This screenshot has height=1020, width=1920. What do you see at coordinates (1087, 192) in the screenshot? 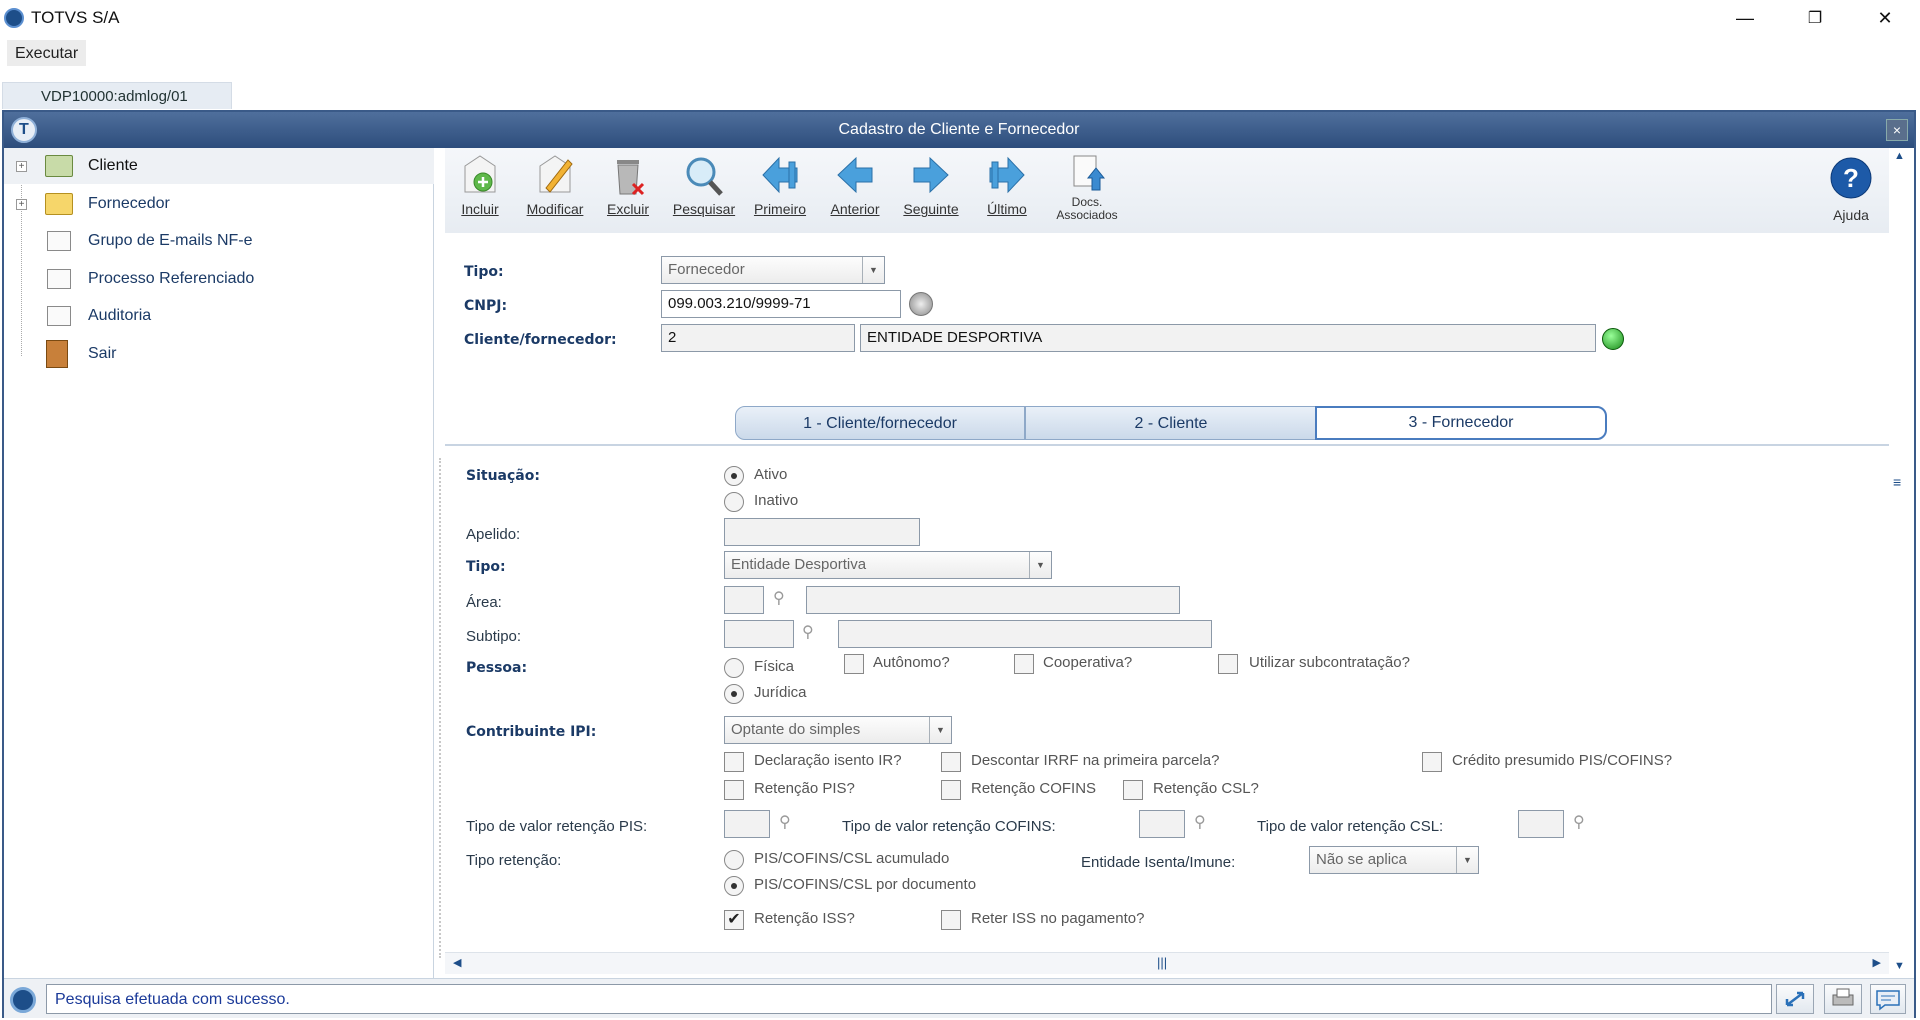
I see `docs-associados-button: Docs. Associados` at bounding box center [1087, 192].